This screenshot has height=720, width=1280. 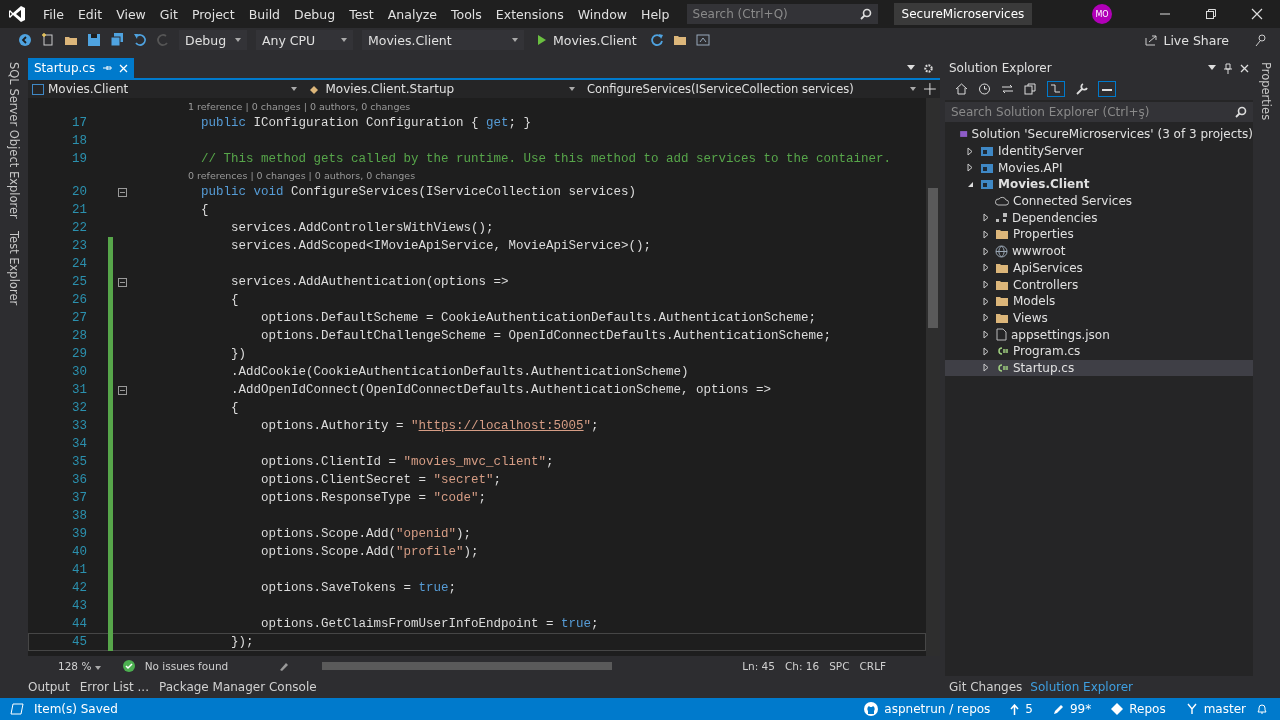 What do you see at coordinates (315, 14) in the screenshot?
I see `menu-item: Debug` at bounding box center [315, 14].